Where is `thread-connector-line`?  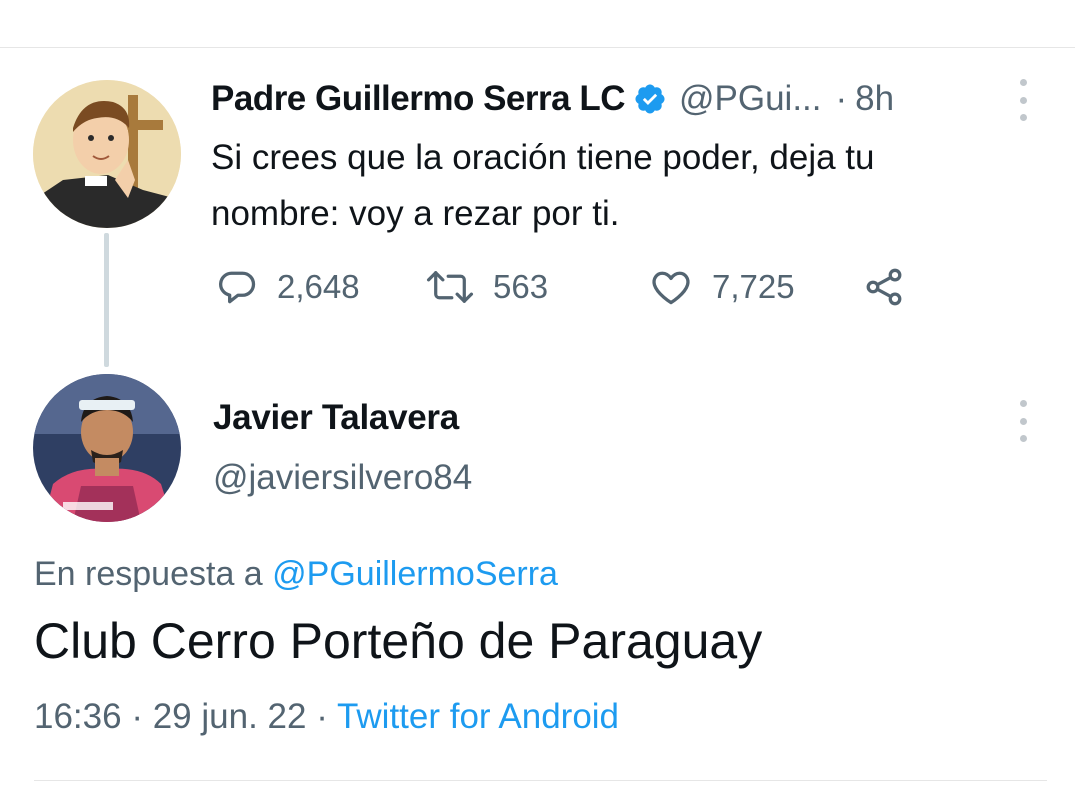 thread-connector-line is located at coordinates (106, 300).